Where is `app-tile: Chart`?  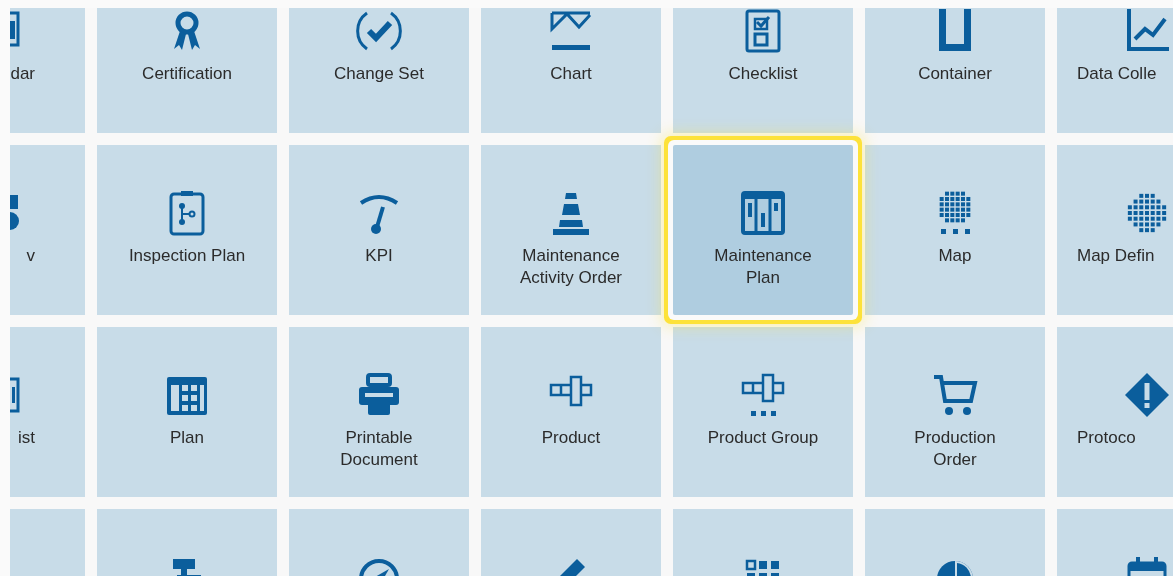
app-tile: Chart is located at coordinates (571, 70).